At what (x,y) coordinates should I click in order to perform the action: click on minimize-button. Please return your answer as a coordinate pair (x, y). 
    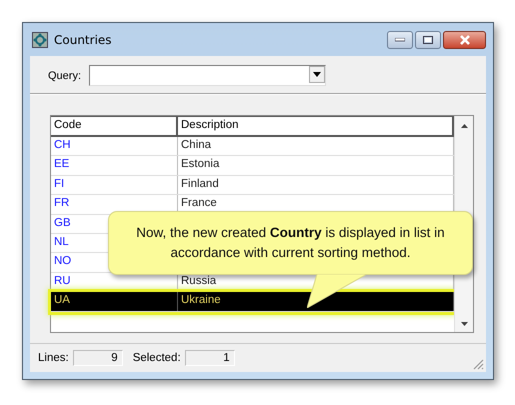
    Looking at the image, I should click on (400, 39).